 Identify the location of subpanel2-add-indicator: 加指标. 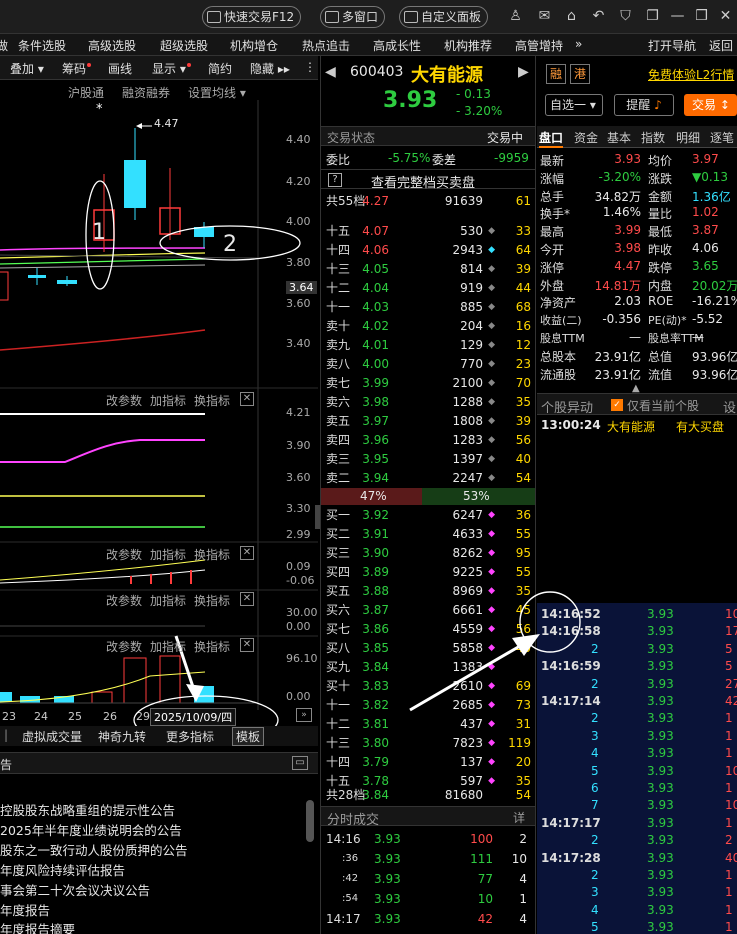
(168, 554).